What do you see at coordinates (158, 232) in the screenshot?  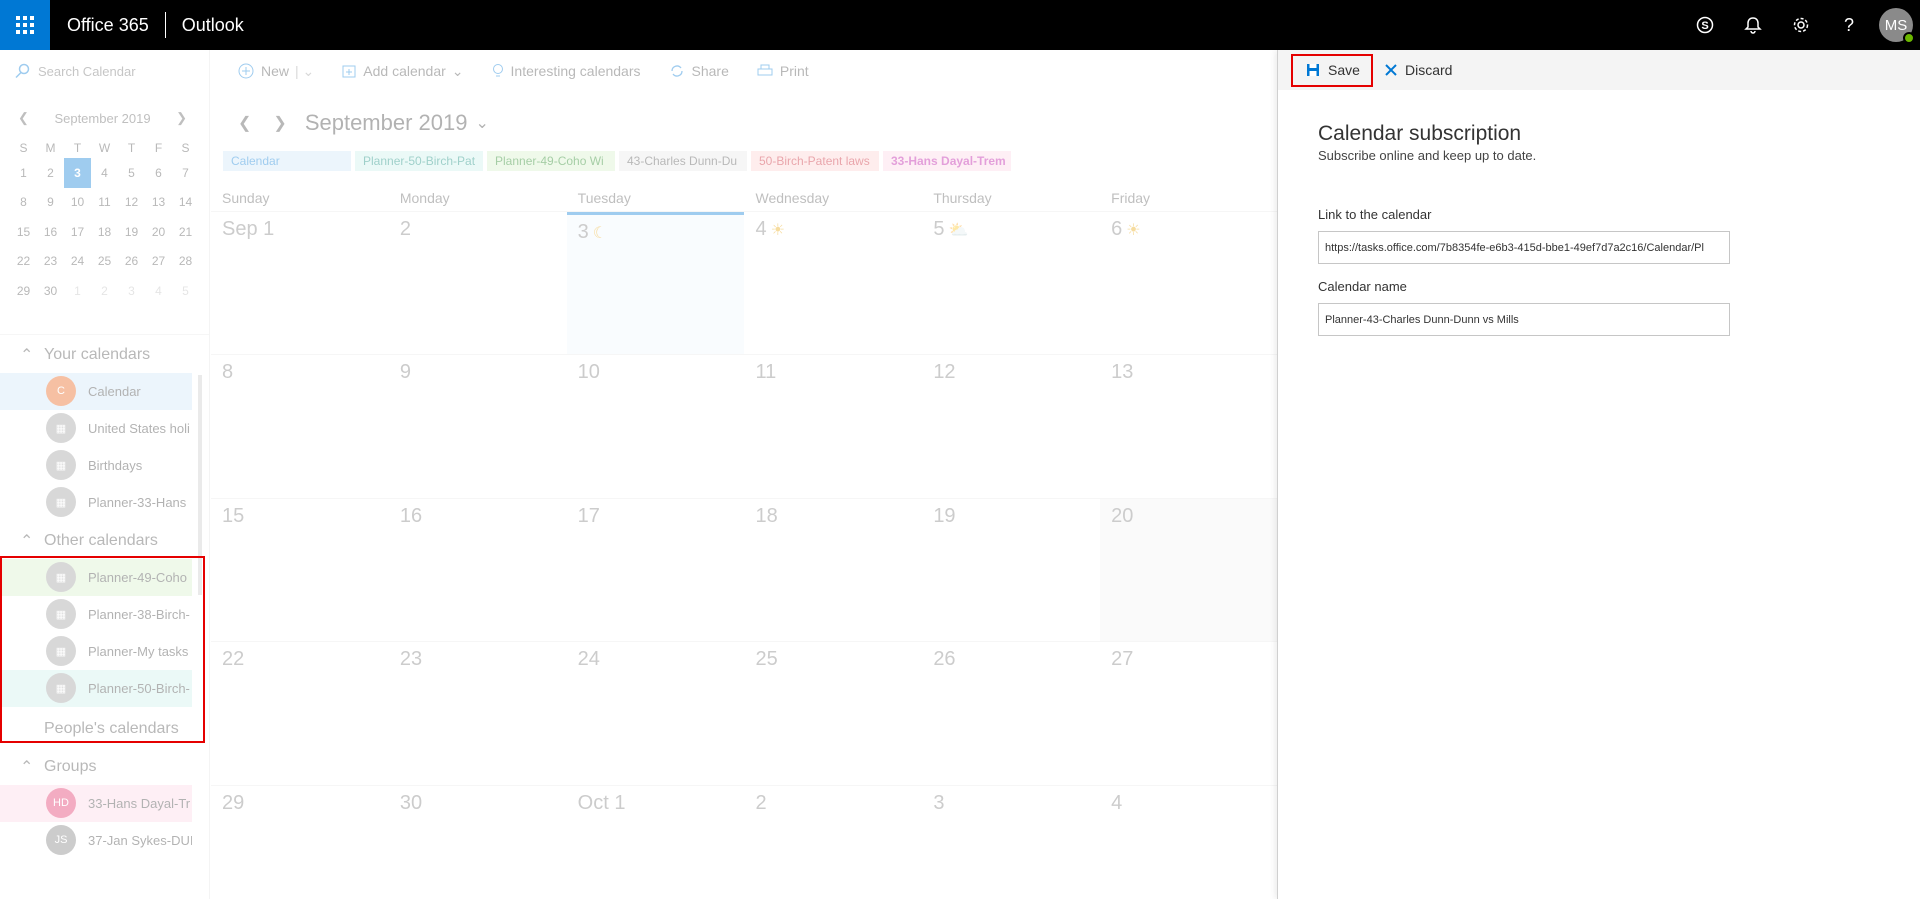 I see `mini-day: 20` at bounding box center [158, 232].